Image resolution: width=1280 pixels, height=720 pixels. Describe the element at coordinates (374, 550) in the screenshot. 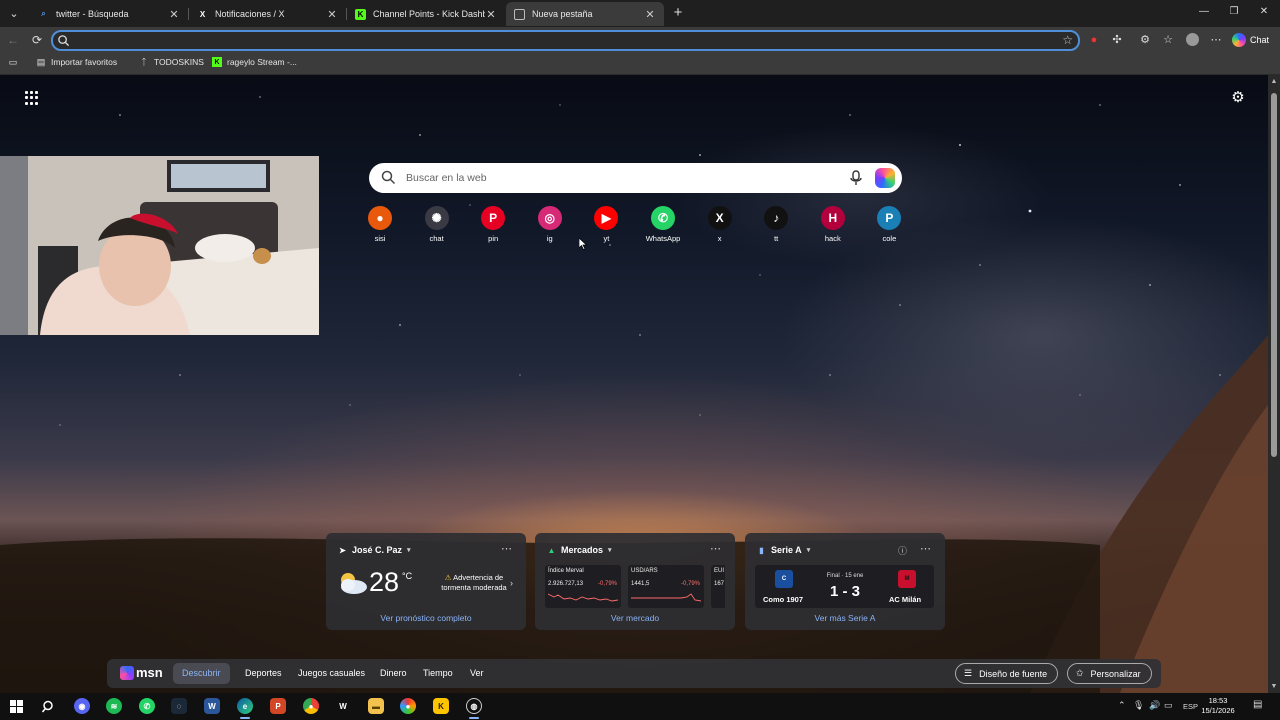

I see `weather-location-selector: ➤ José C. Paz ▾` at that location.